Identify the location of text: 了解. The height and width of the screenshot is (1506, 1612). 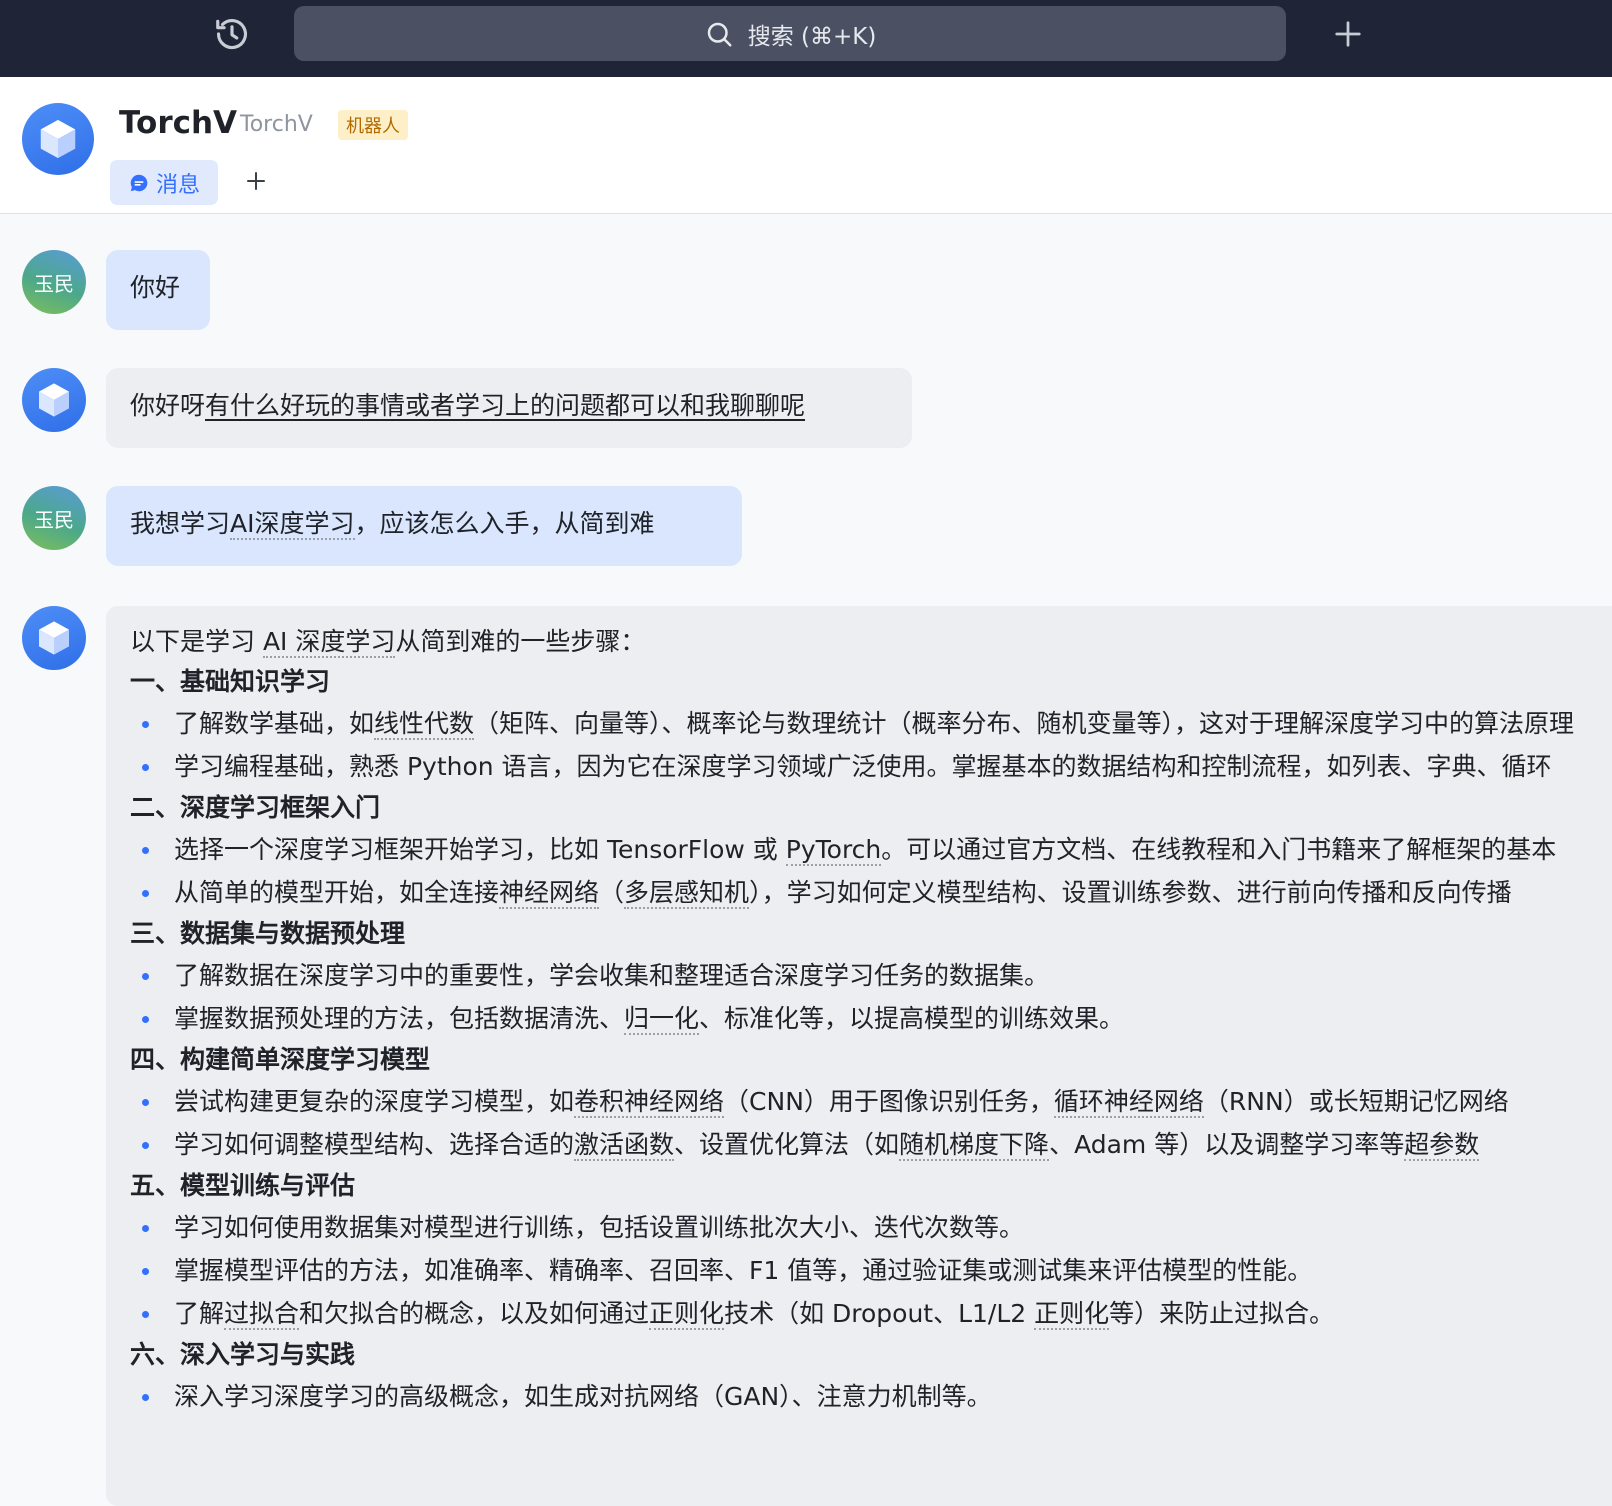
(199, 1313).